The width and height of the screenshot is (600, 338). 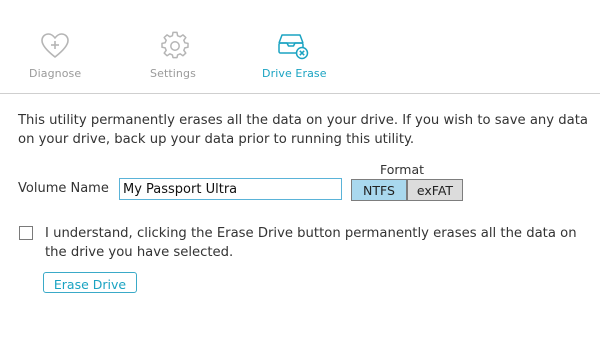 I want to click on heart-plus-icon, so click(x=55, y=46).